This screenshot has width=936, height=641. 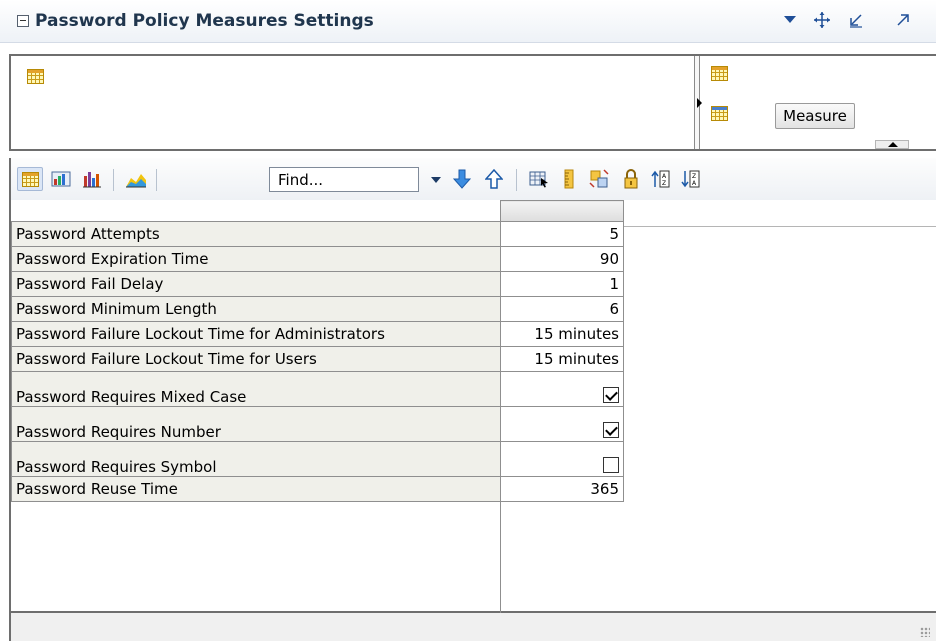 I want to click on swap-icon, so click(x=599, y=178).